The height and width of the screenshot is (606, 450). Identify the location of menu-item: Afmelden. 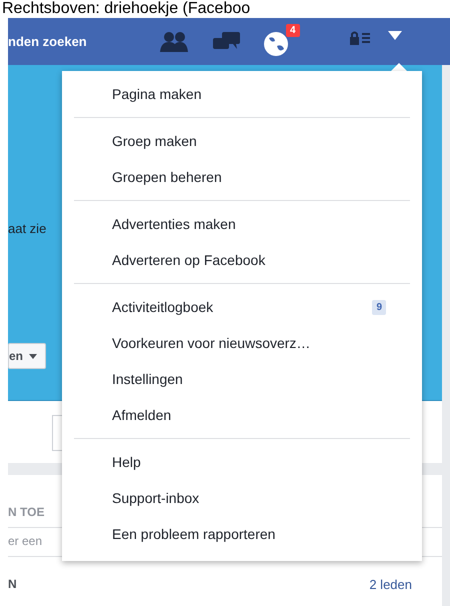
(242, 415).